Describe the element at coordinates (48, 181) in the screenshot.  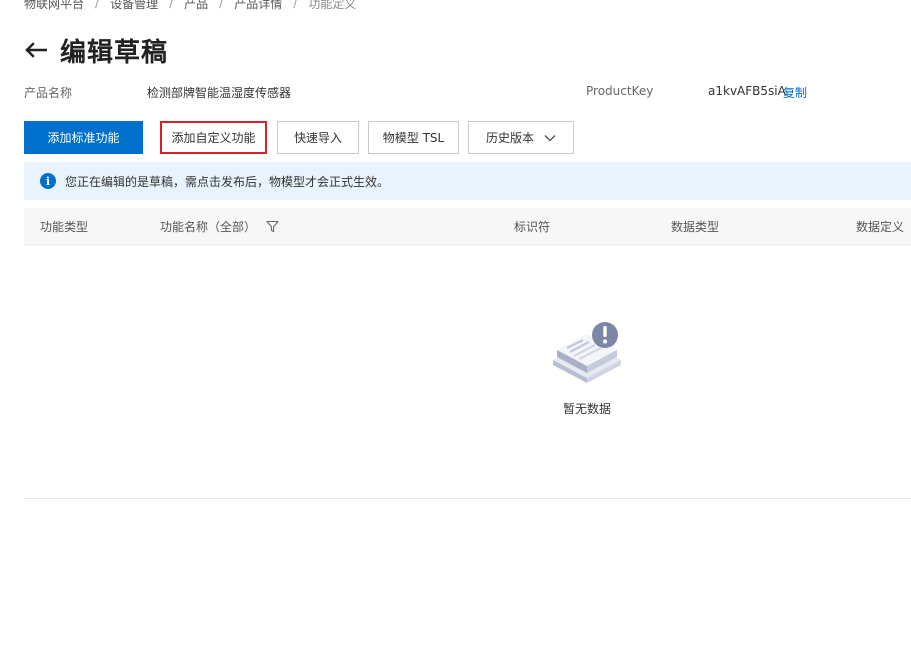
I see `info-icon: i` at that location.